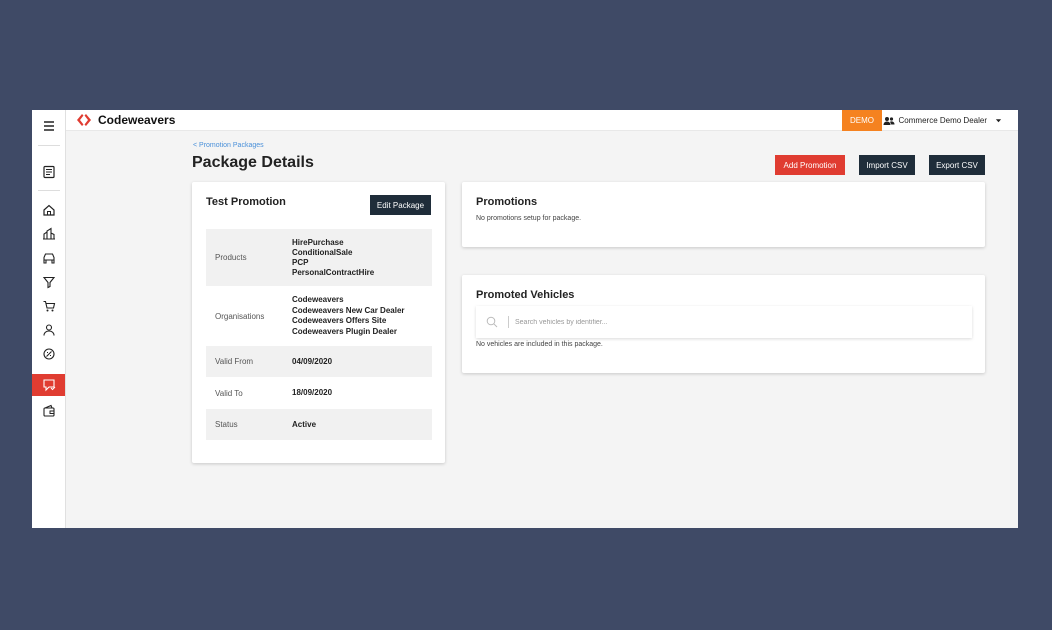 The image size is (1052, 630). Describe the element at coordinates (529, 218) in the screenshot. I see `promotions-empty-text: No promotions setup for package.` at that location.